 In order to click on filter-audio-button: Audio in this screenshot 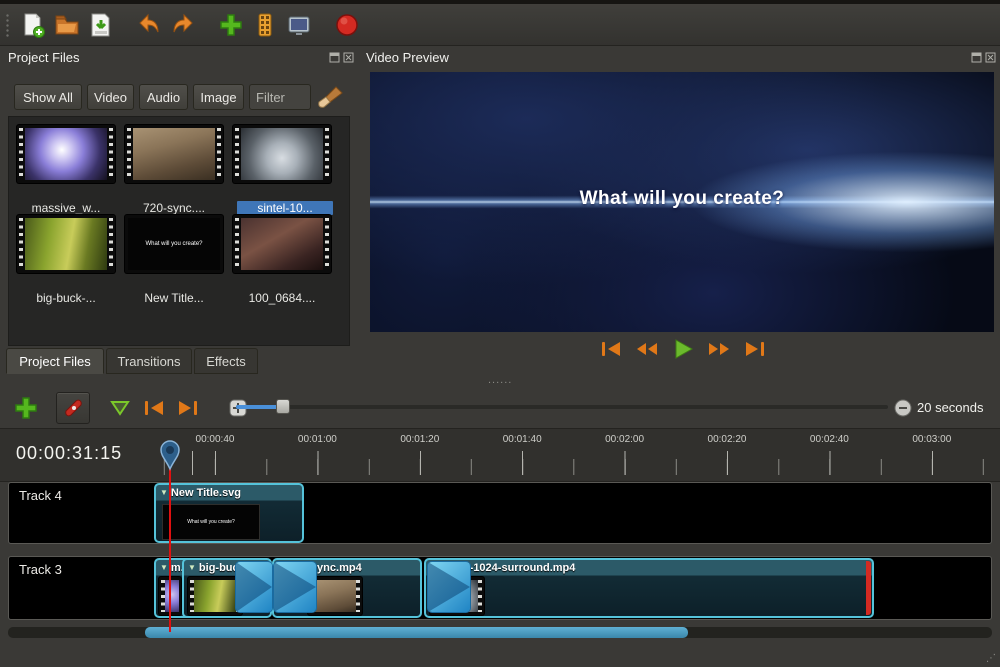, I will do `click(163, 97)`.